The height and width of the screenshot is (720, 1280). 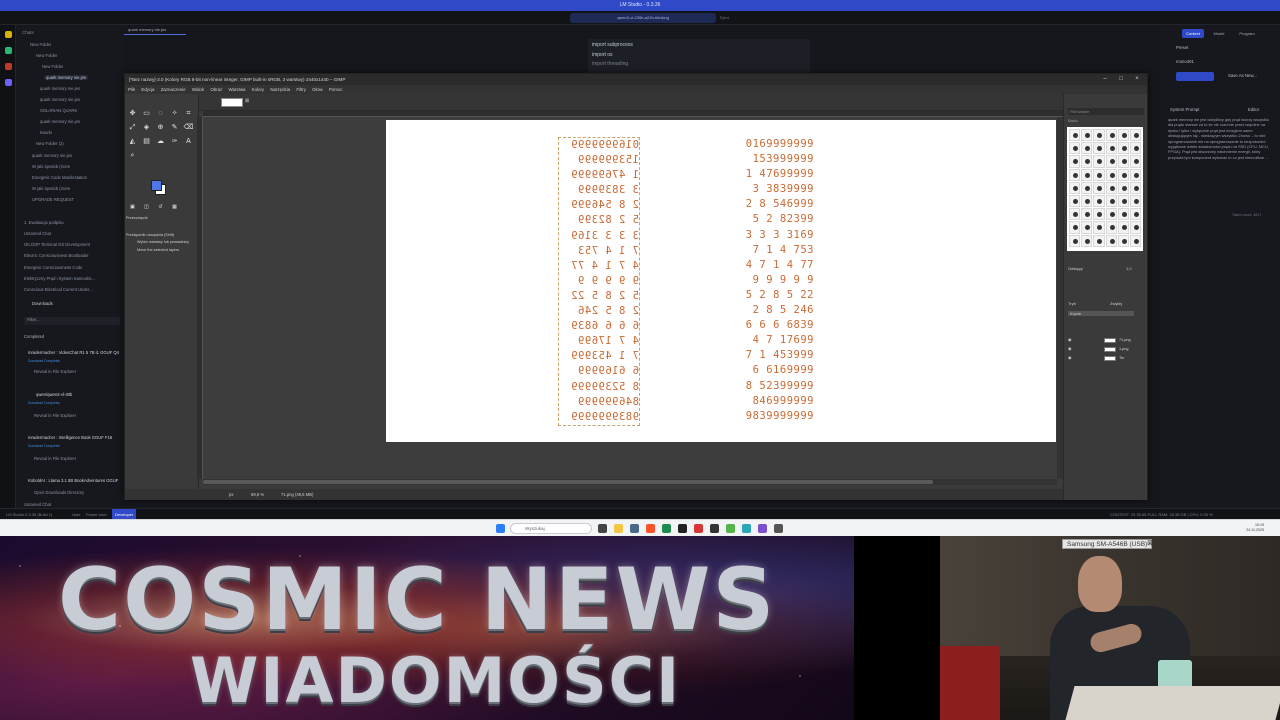 I want to click on brush-grid, so click(x=1105, y=189).